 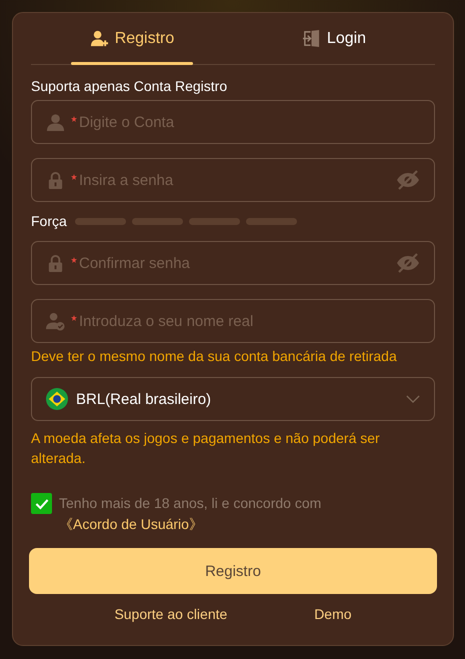 I want to click on currency-select: BRL(Real brasileiro), so click(x=233, y=399).